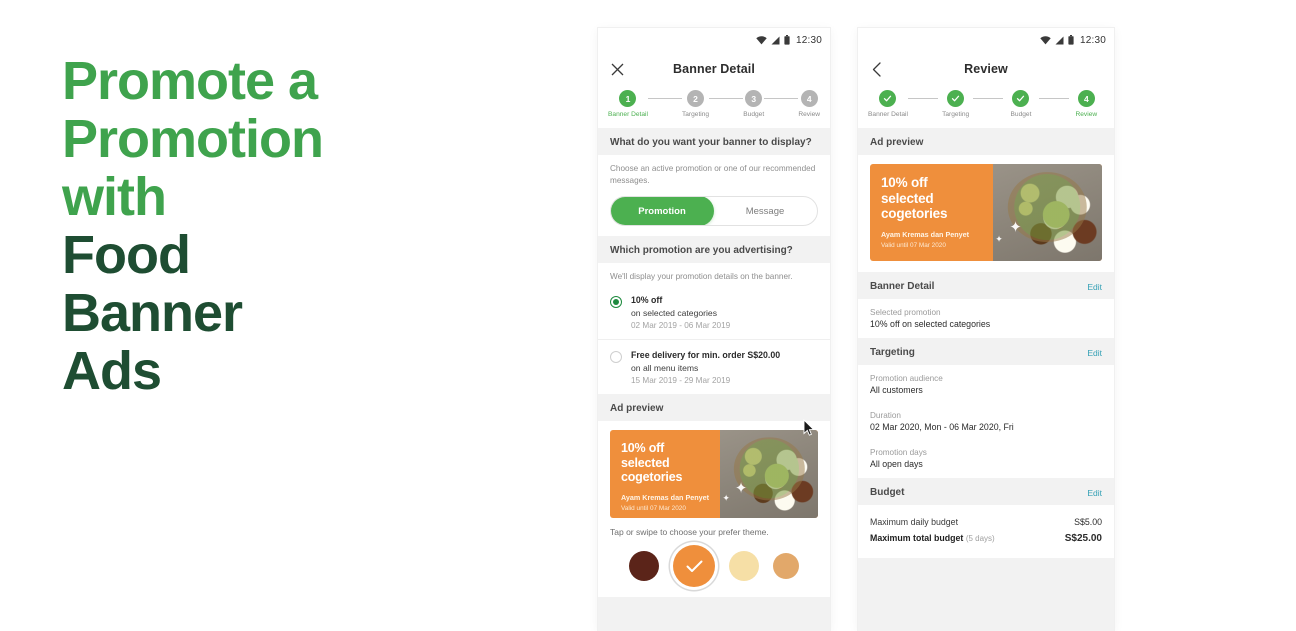 The image size is (1296, 631). Describe the element at coordinates (1083, 538) in the screenshot. I see `budget-total-value: S$25.00` at that location.